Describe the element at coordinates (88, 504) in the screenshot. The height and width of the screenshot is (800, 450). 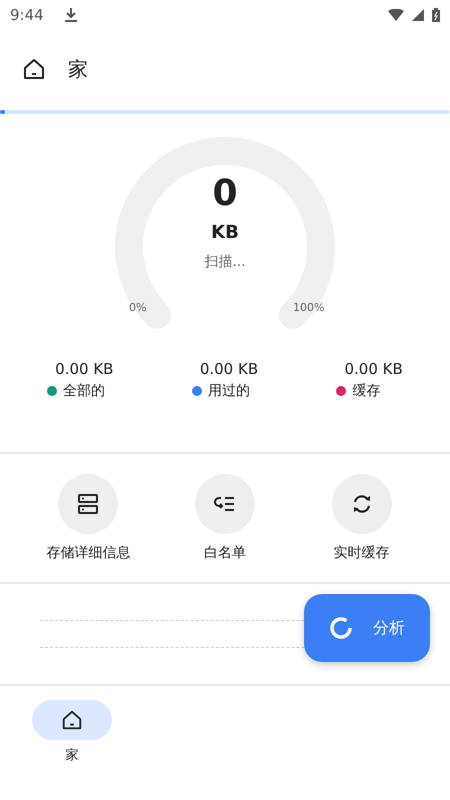
I see `storage-icon` at that location.